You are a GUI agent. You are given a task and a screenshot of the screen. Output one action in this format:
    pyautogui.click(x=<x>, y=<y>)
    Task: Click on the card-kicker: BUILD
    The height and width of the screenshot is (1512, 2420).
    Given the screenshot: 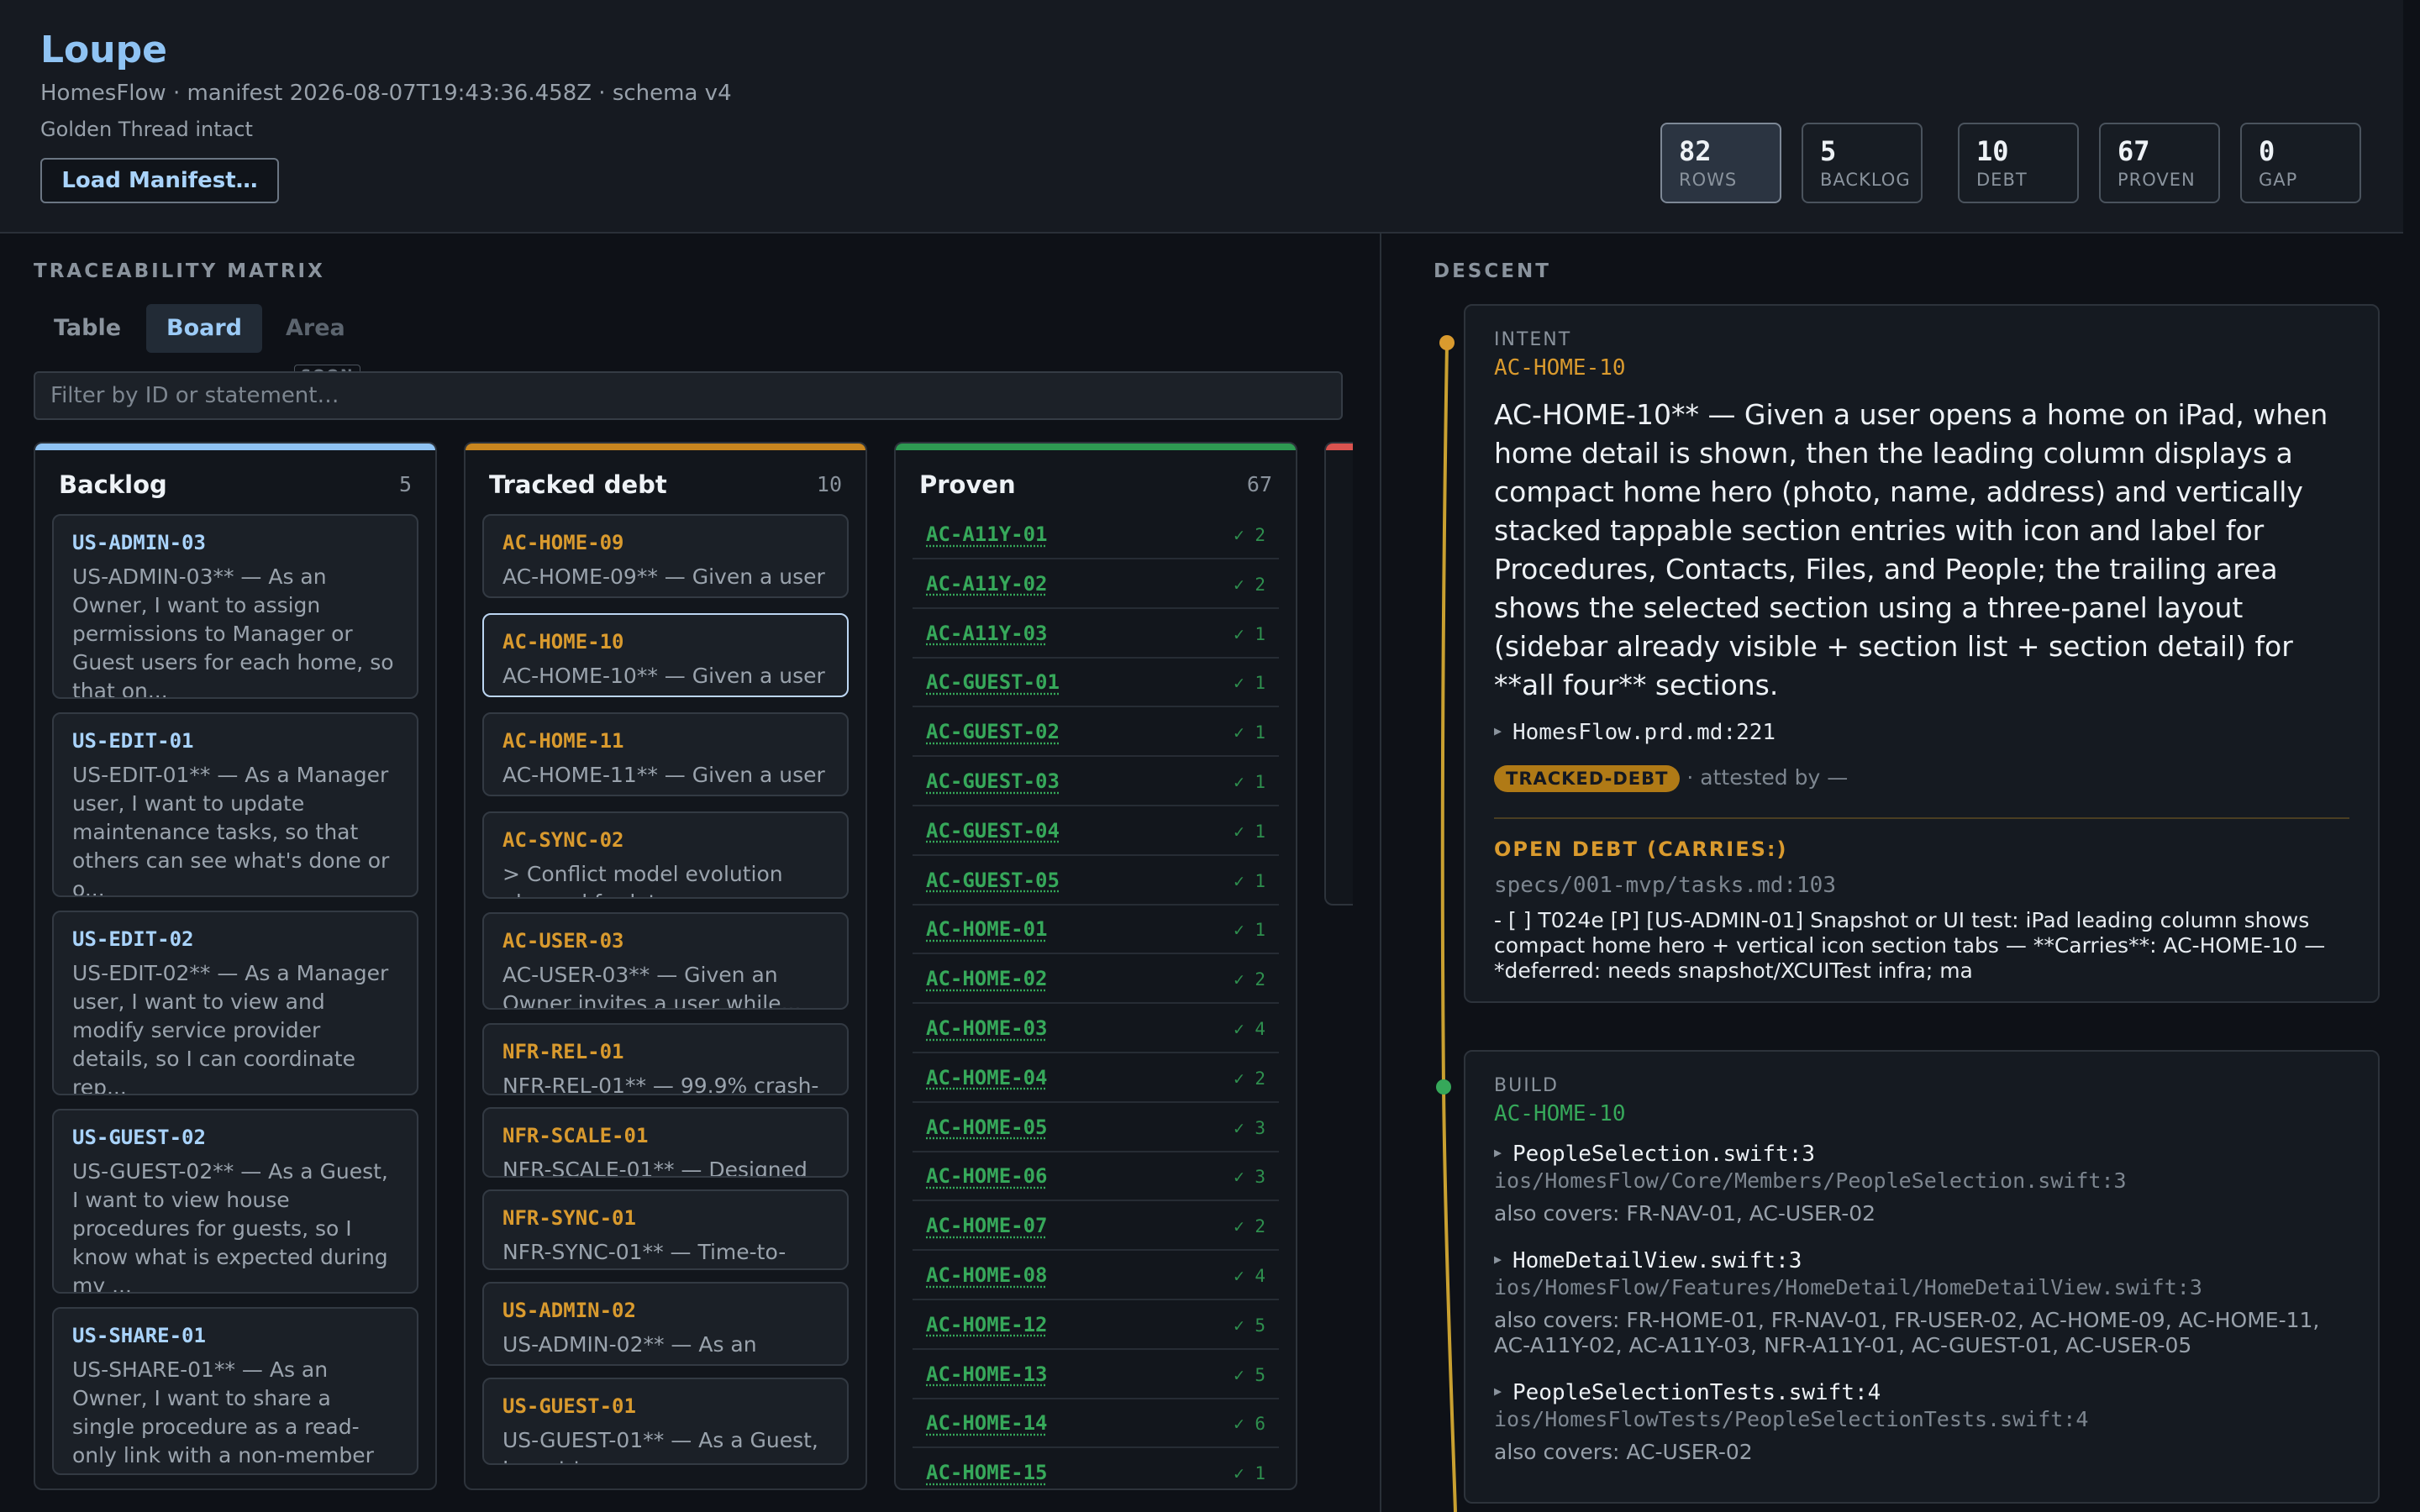 What is the action you would take?
    pyautogui.click(x=1527, y=1085)
    